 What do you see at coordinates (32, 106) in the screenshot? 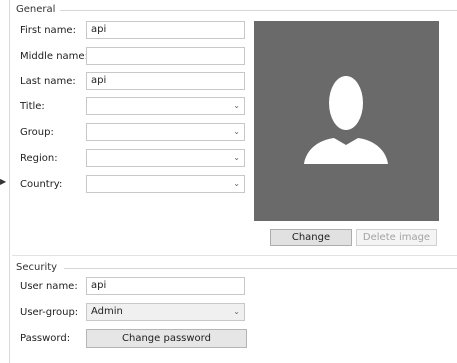
I see `title-label: Title:` at bounding box center [32, 106].